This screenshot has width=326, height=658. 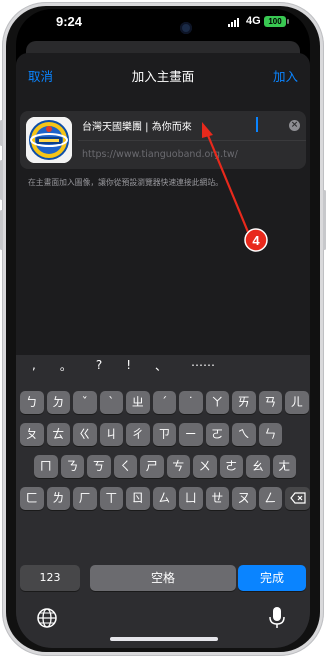 I want to click on zhuyin-key: ㄘ, so click(x=178, y=466).